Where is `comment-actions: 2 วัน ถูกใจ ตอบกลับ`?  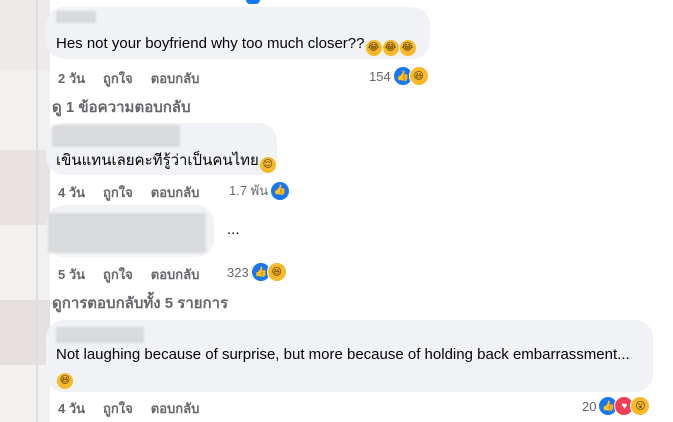 comment-actions: 2 วัน ถูกใจ ตอบกลับ is located at coordinates (128, 78).